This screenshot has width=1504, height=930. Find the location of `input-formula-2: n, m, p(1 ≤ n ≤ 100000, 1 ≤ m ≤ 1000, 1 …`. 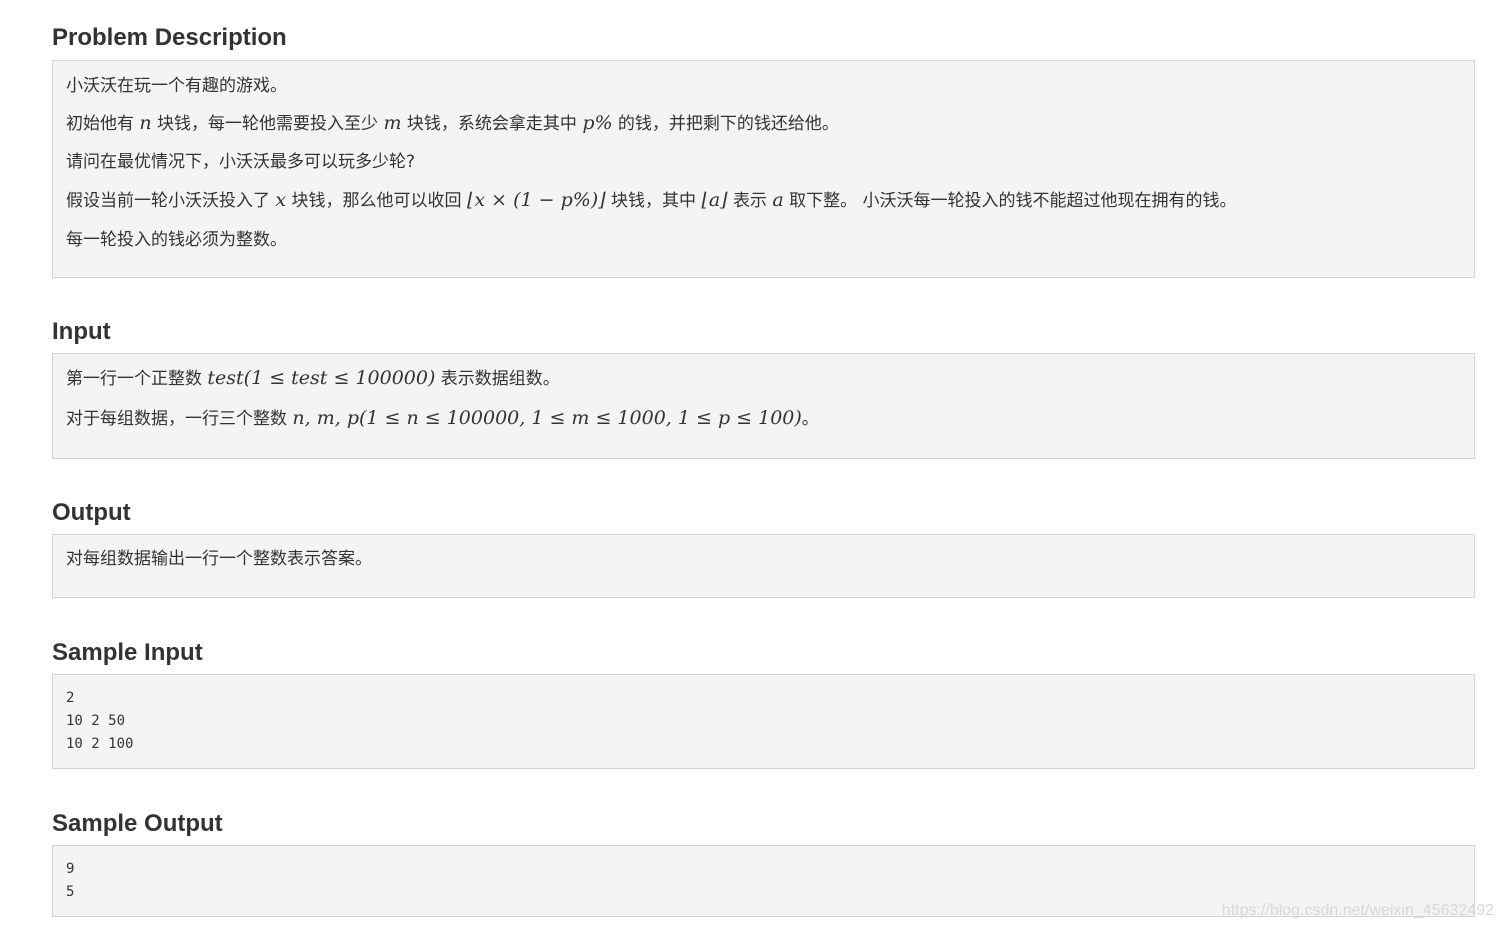

input-formula-2: n, m, p(1 ≤ n ≤ 100000, 1 ≤ m ≤ 1000, 1 … is located at coordinates (547, 418).